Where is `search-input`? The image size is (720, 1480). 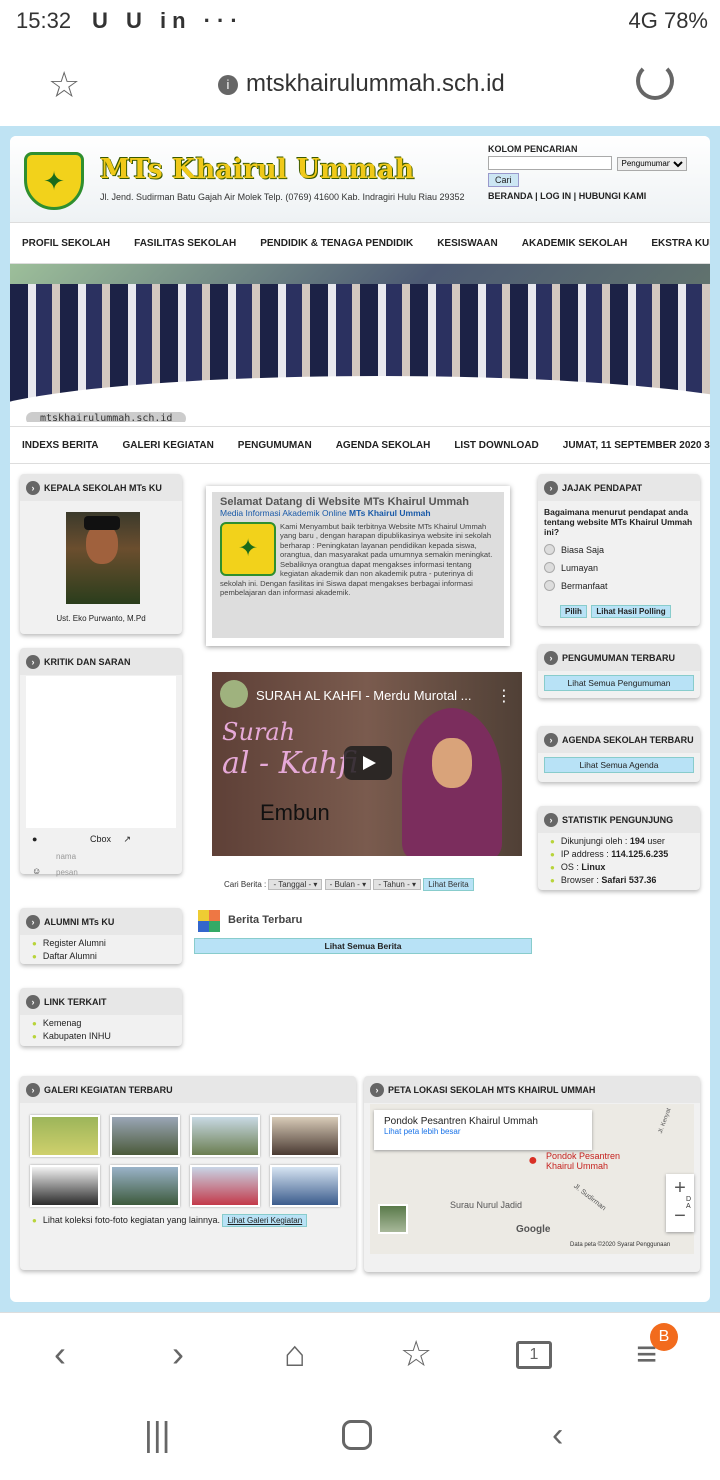 search-input is located at coordinates (550, 163).